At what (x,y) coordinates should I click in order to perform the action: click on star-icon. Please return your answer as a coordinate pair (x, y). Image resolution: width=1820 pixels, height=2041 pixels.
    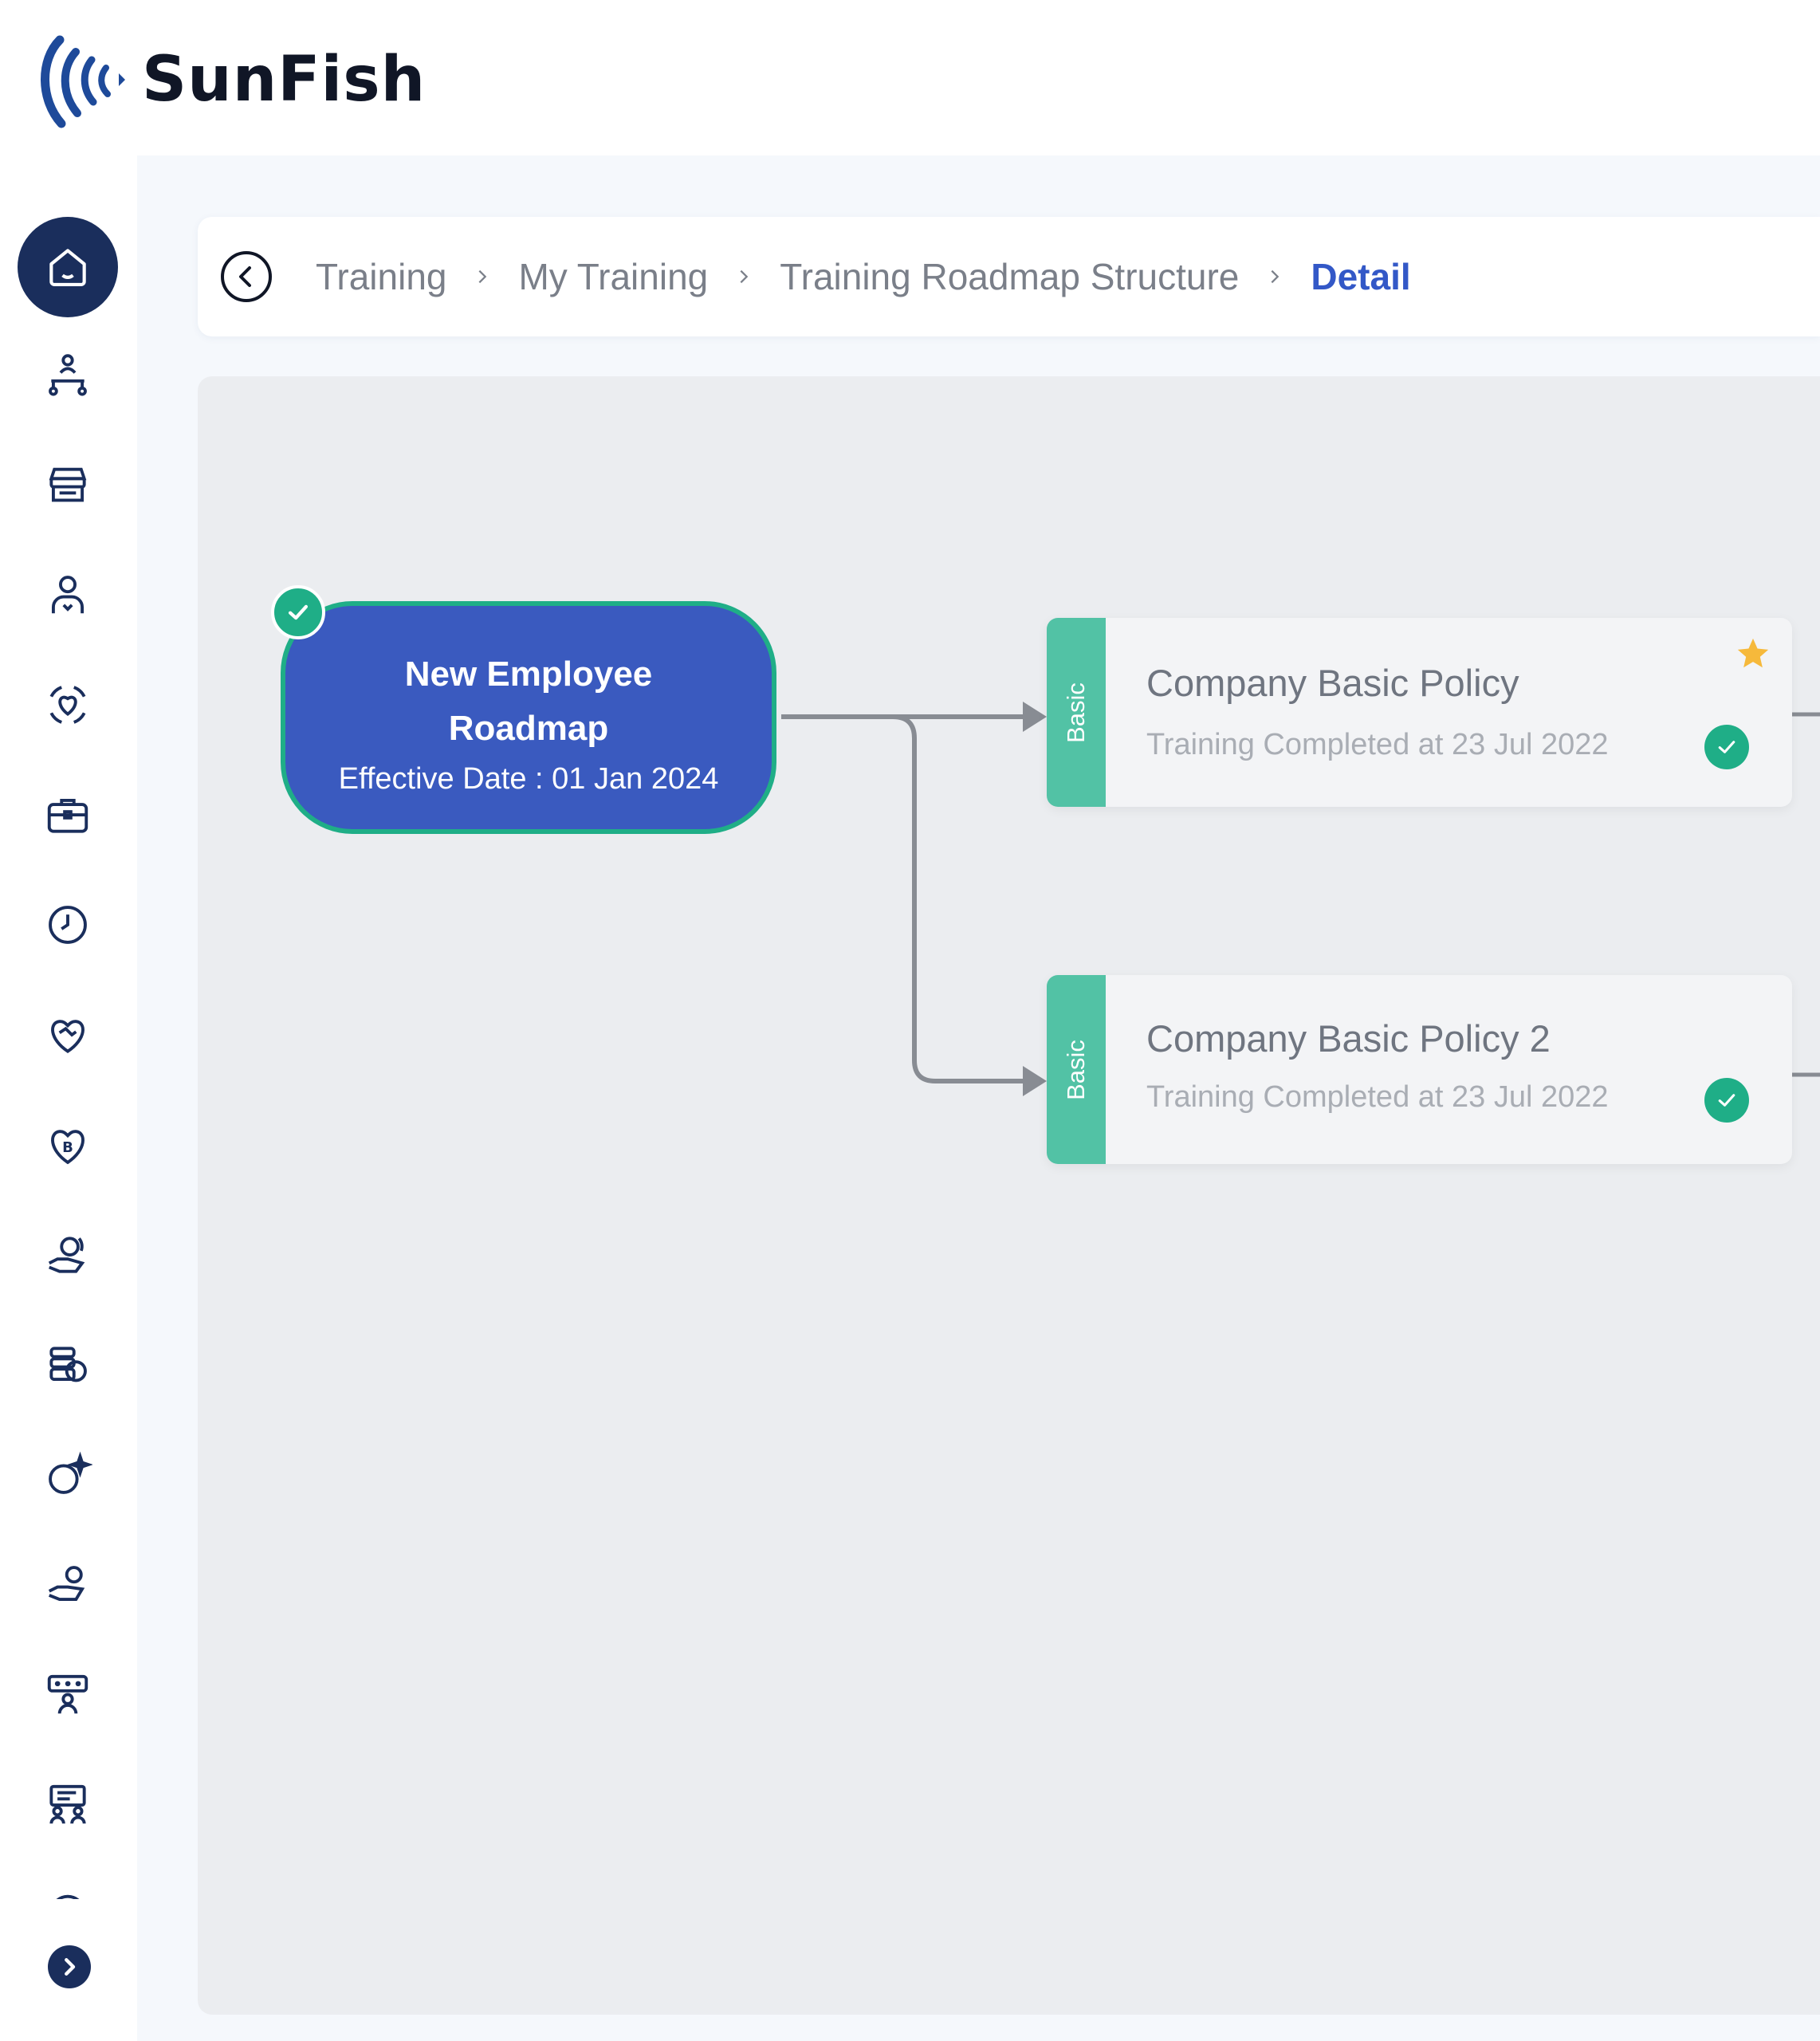
    Looking at the image, I should click on (1753, 653).